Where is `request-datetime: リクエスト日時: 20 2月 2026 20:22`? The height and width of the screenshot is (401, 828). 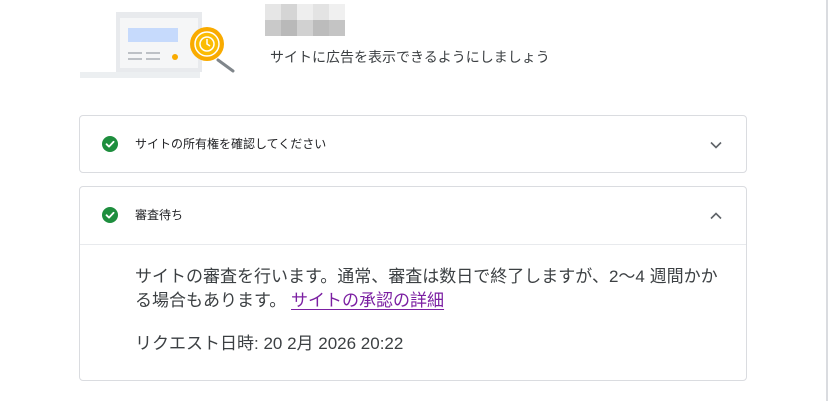
request-datetime: リクエスト日時: 20 2月 2026 20:22 is located at coordinates (269, 343).